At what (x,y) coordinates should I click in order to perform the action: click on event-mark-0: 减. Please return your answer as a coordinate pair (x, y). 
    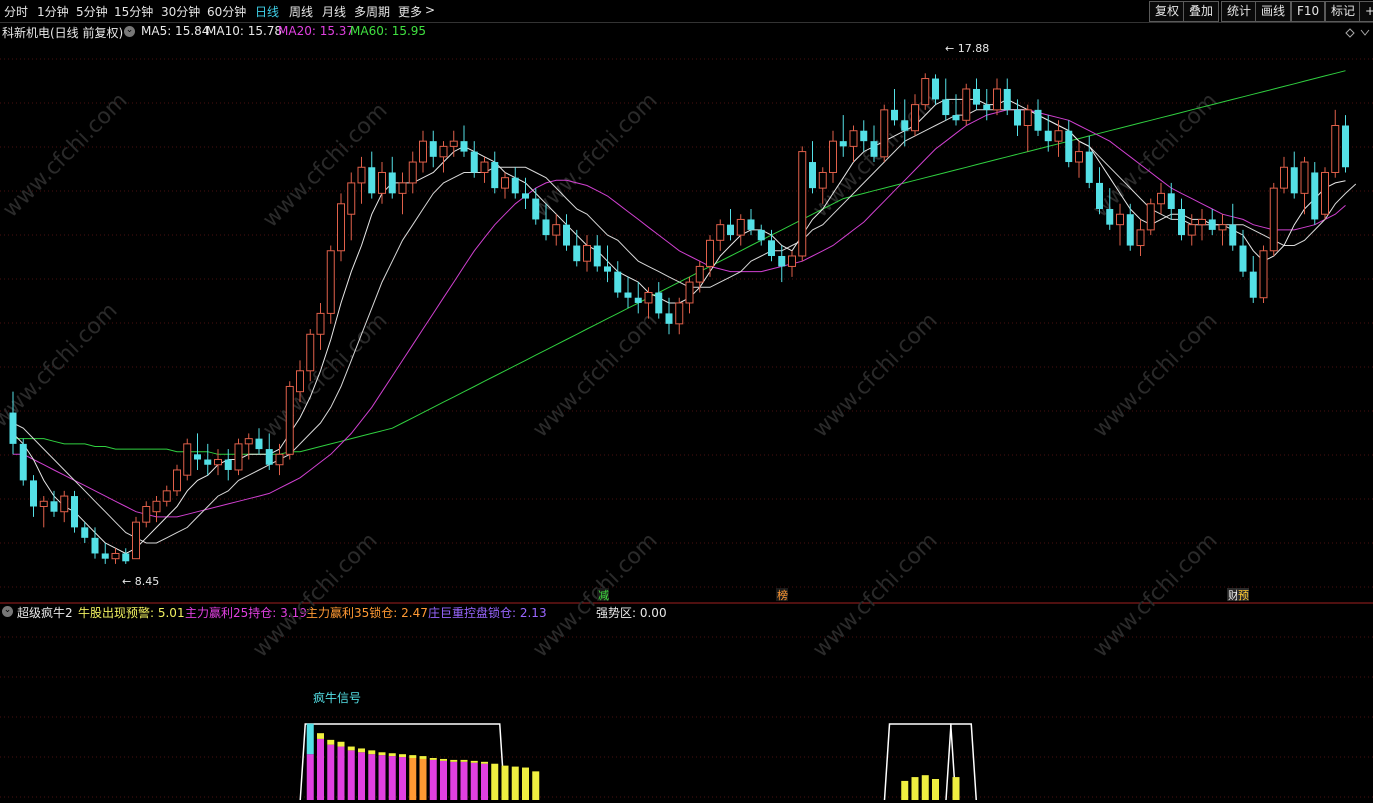
    Looking at the image, I should click on (603, 595).